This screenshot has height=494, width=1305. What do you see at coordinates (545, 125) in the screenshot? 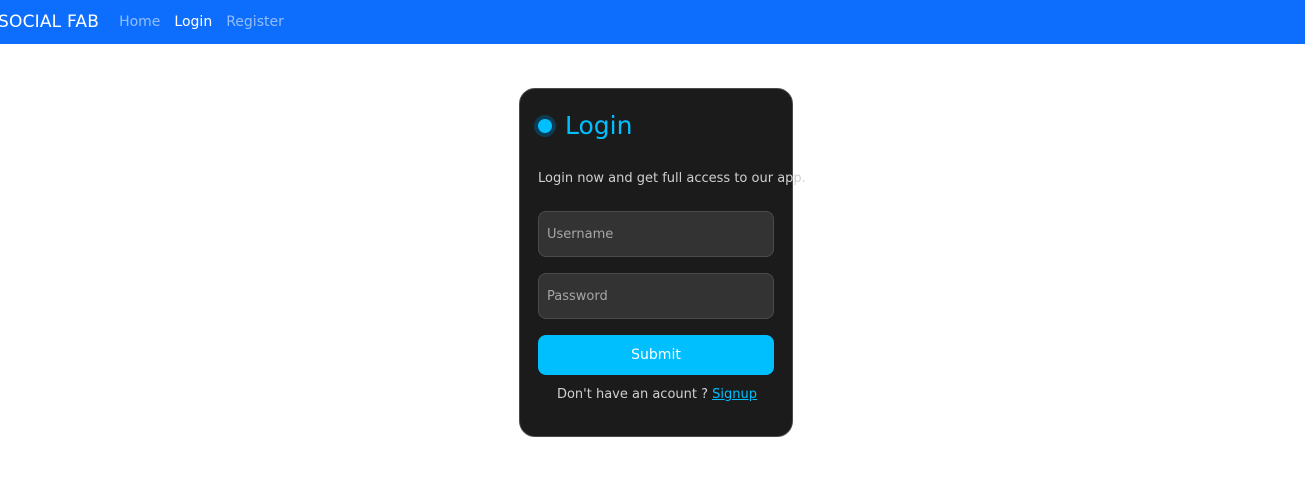
I see `status-dot-icon` at bounding box center [545, 125].